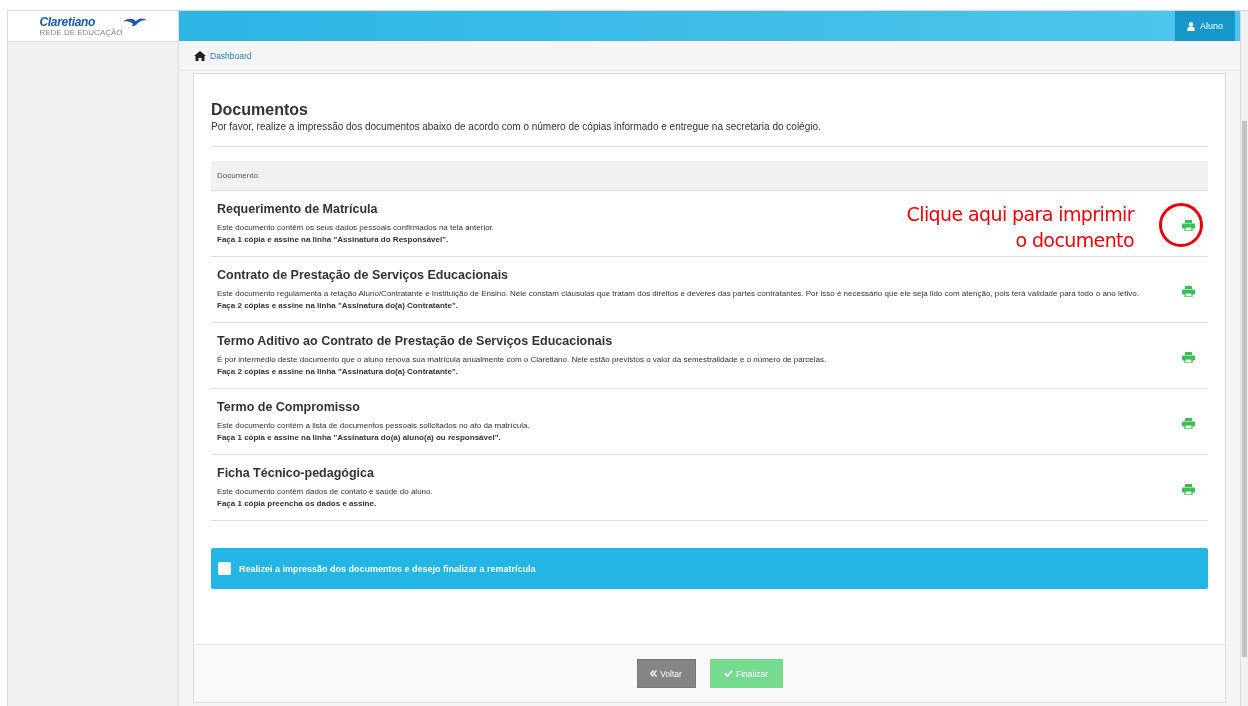 The image size is (1248, 706). What do you see at coordinates (387, 568) in the screenshot?
I see `confirm-label: Realizei a impressão dos documentos e desejo finalizar a rematrícula` at bounding box center [387, 568].